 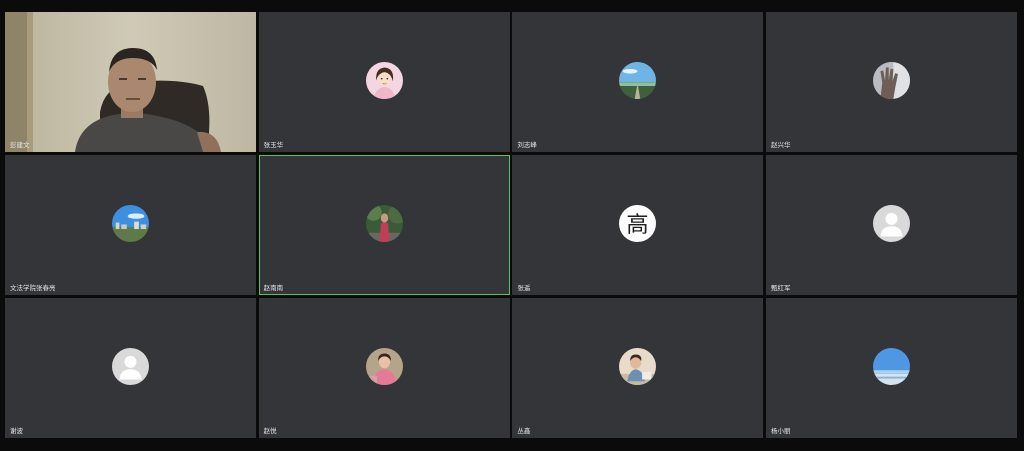 I want to click on city-sky-icon, so click(x=130, y=223).